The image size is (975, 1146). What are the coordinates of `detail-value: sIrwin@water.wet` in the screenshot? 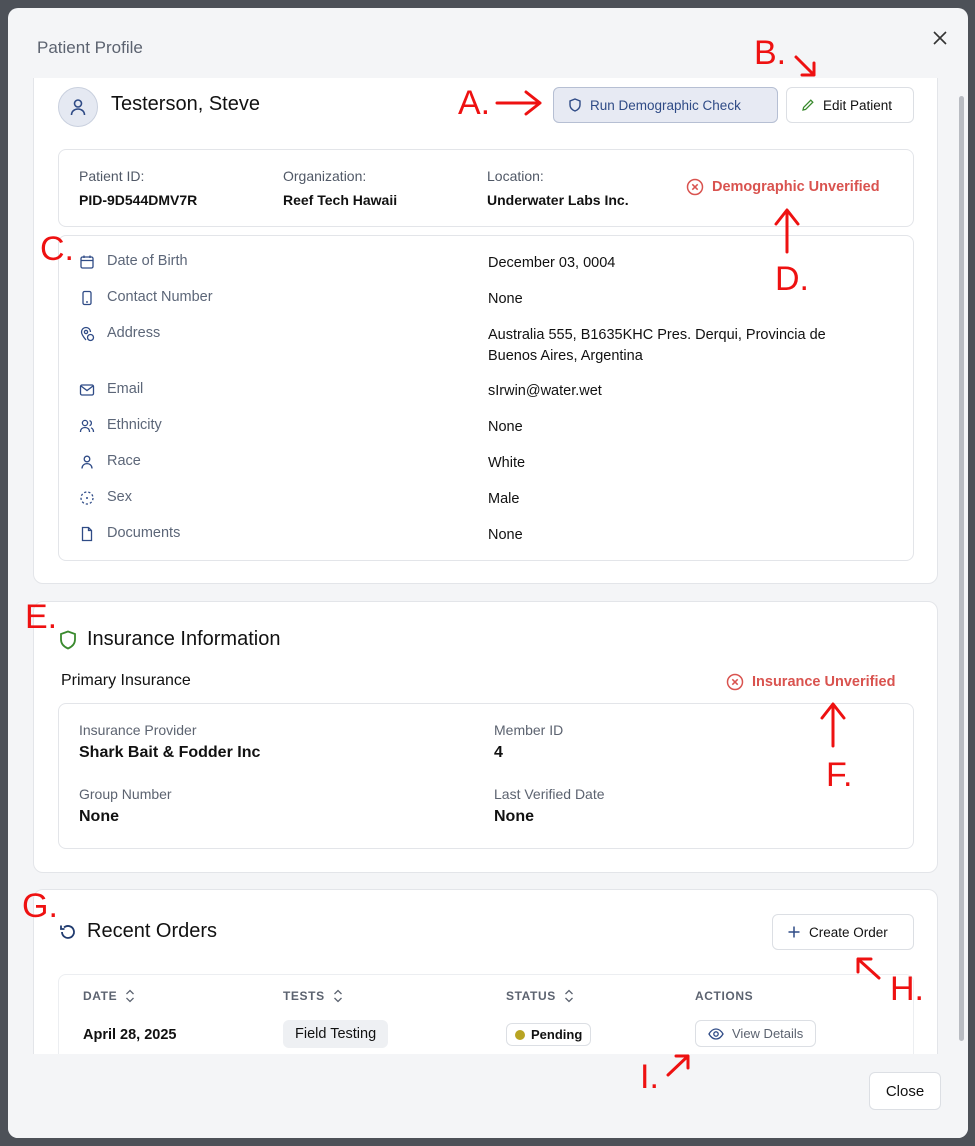 It's located at (545, 391).